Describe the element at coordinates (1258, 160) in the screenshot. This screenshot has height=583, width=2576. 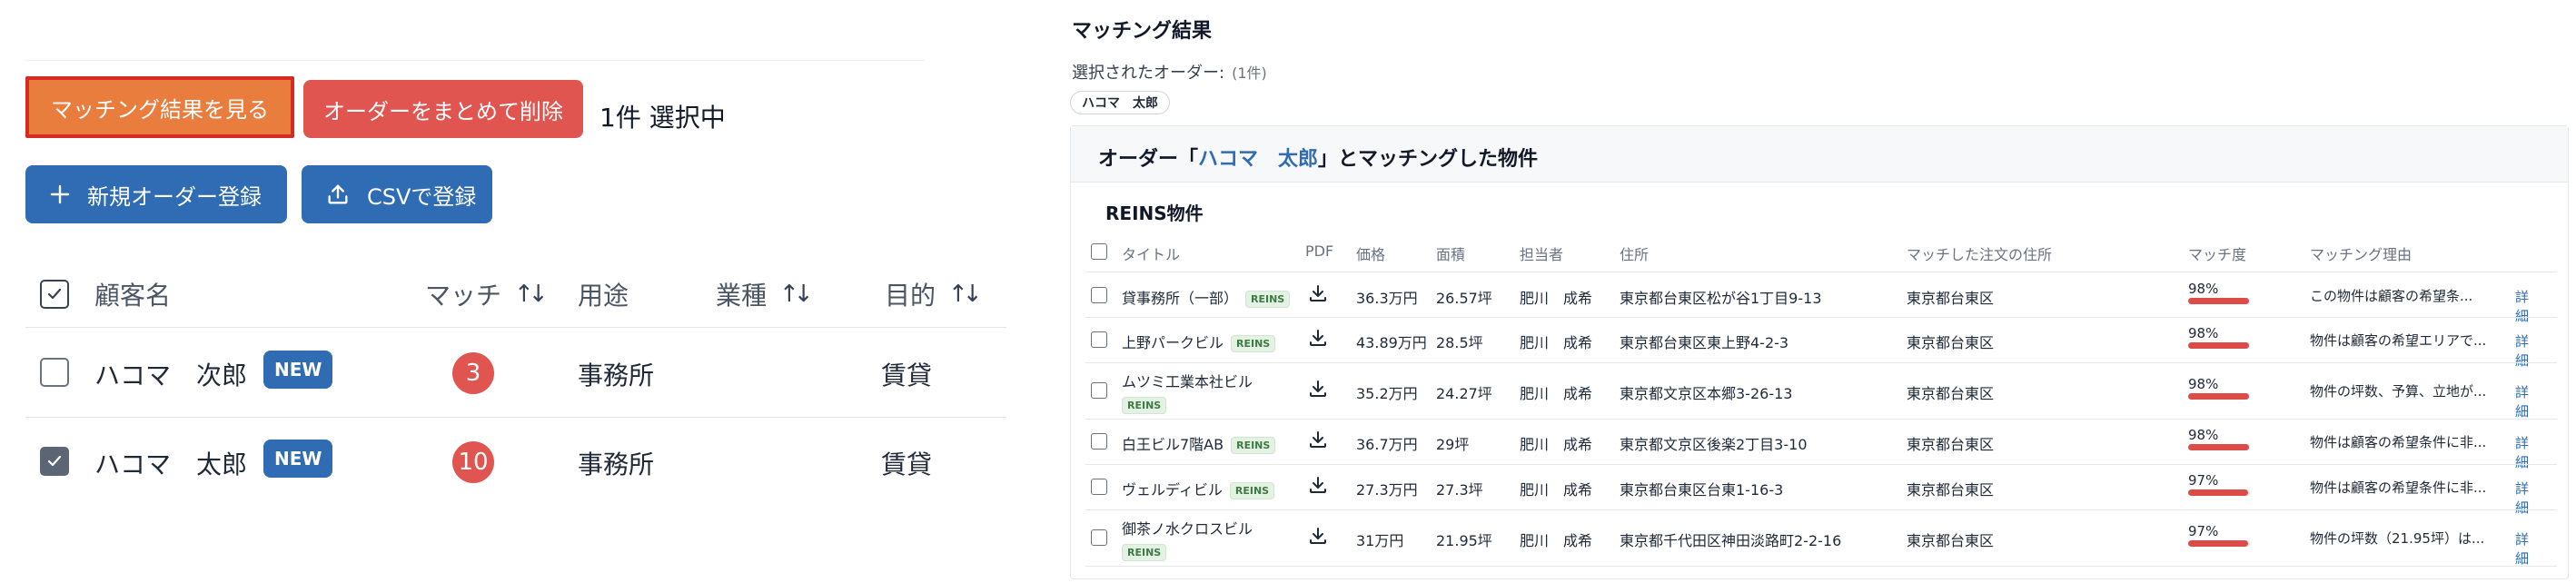
I see `order-customer-link: ハコマ 太郎` at that location.